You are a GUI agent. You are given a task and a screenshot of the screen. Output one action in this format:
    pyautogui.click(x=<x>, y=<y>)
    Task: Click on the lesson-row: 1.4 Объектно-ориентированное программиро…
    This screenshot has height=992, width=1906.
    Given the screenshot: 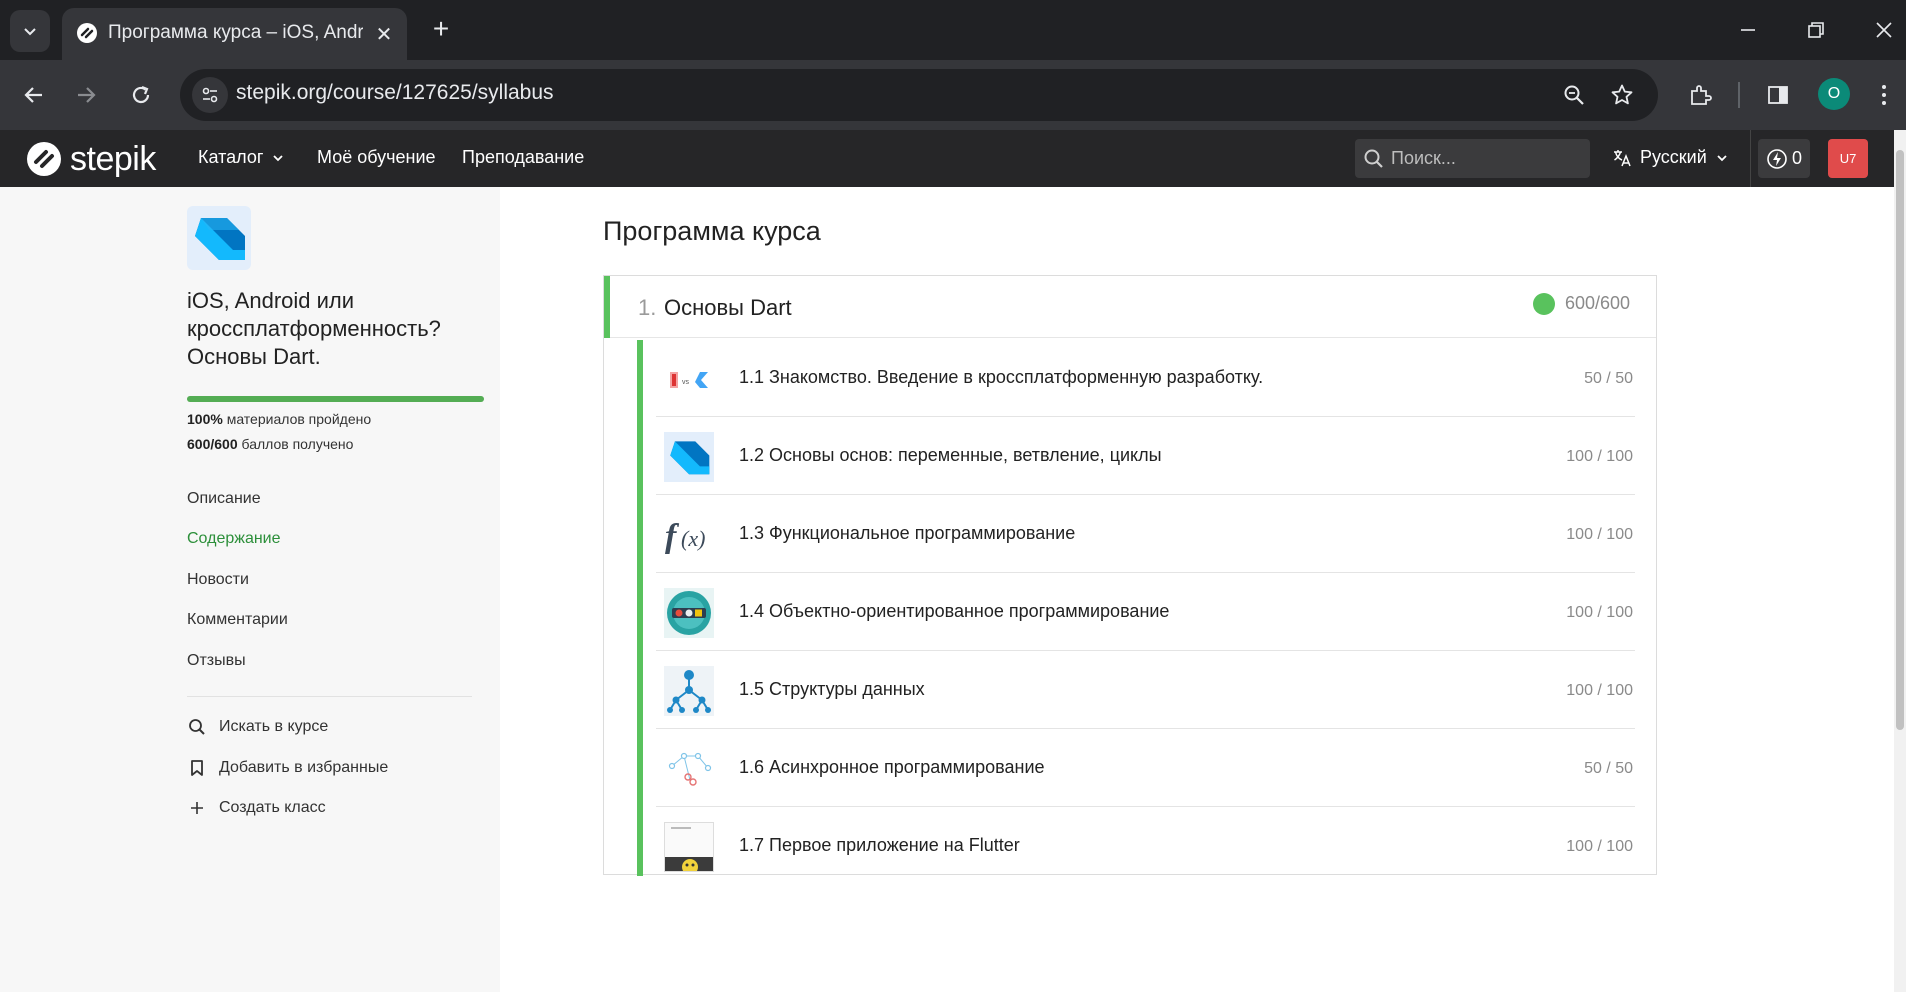 What is the action you would take?
    pyautogui.click(x=1145, y=612)
    